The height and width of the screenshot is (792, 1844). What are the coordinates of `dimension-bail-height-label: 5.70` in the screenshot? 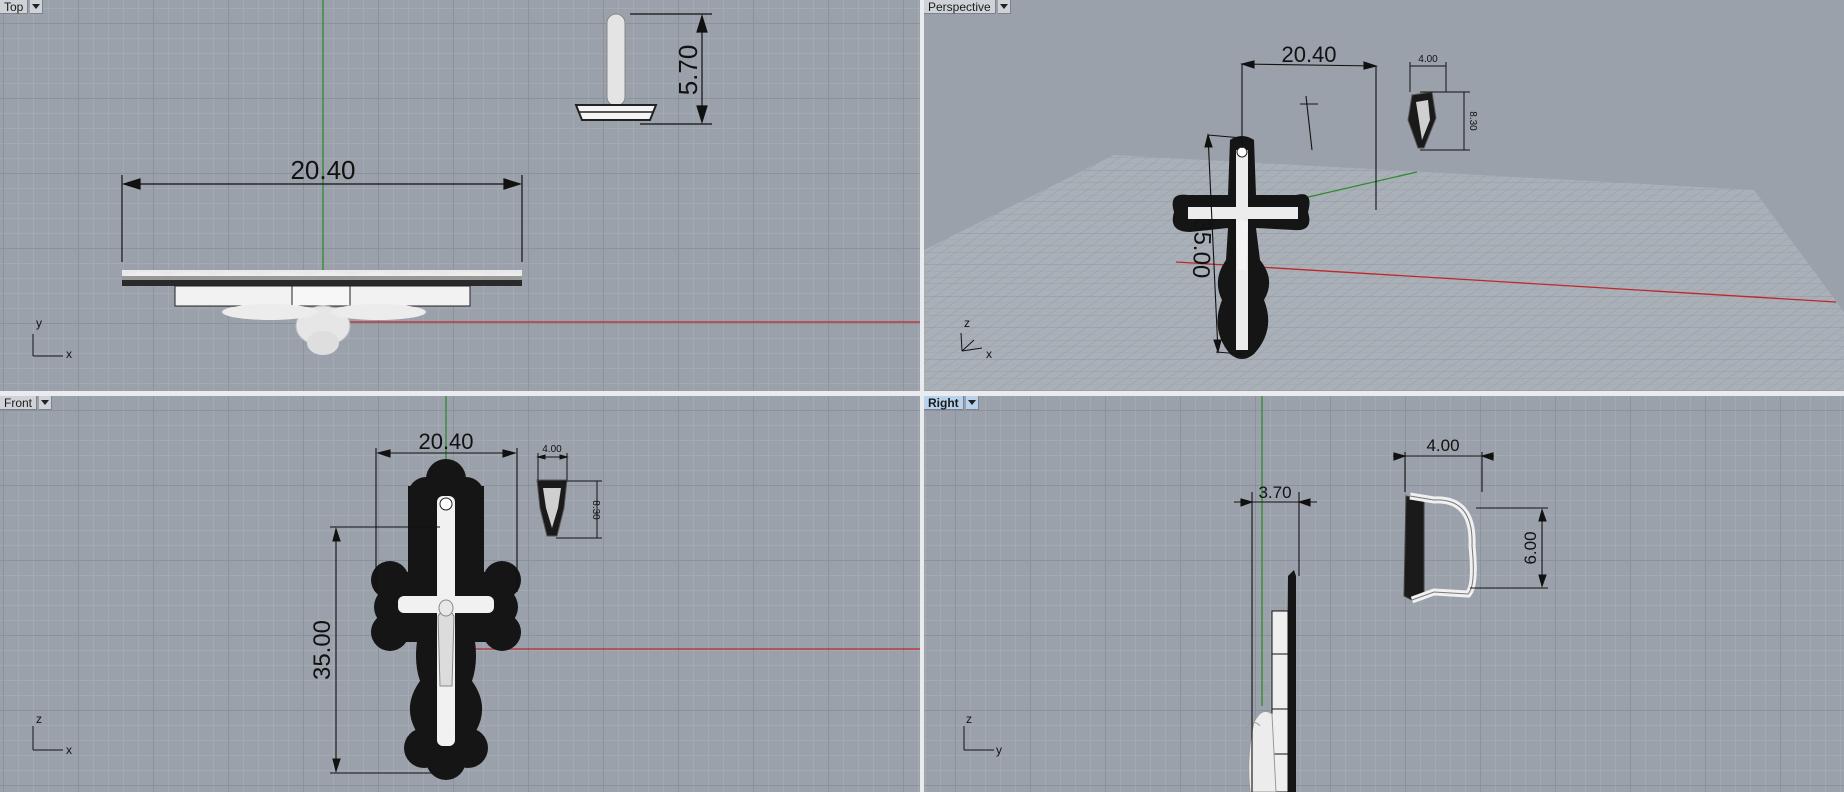 It's located at (688, 70).